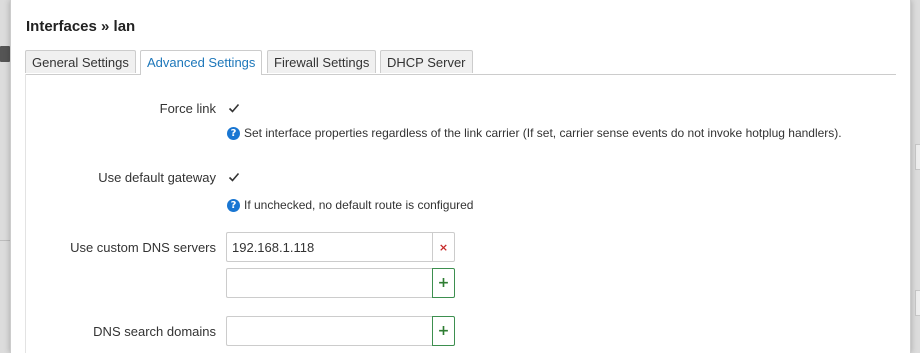 Image resolution: width=920 pixels, height=353 pixels. I want to click on tab-advanced-settings: Advanced Settings, so click(201, 62).